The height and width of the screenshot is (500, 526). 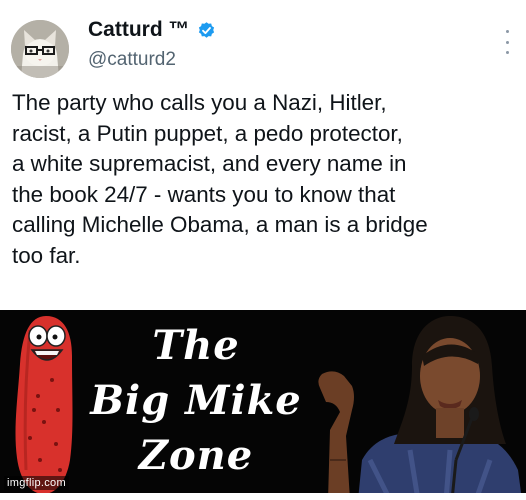 I want to click on banner-title-line: Big Mike, so click(x=196, y=400).